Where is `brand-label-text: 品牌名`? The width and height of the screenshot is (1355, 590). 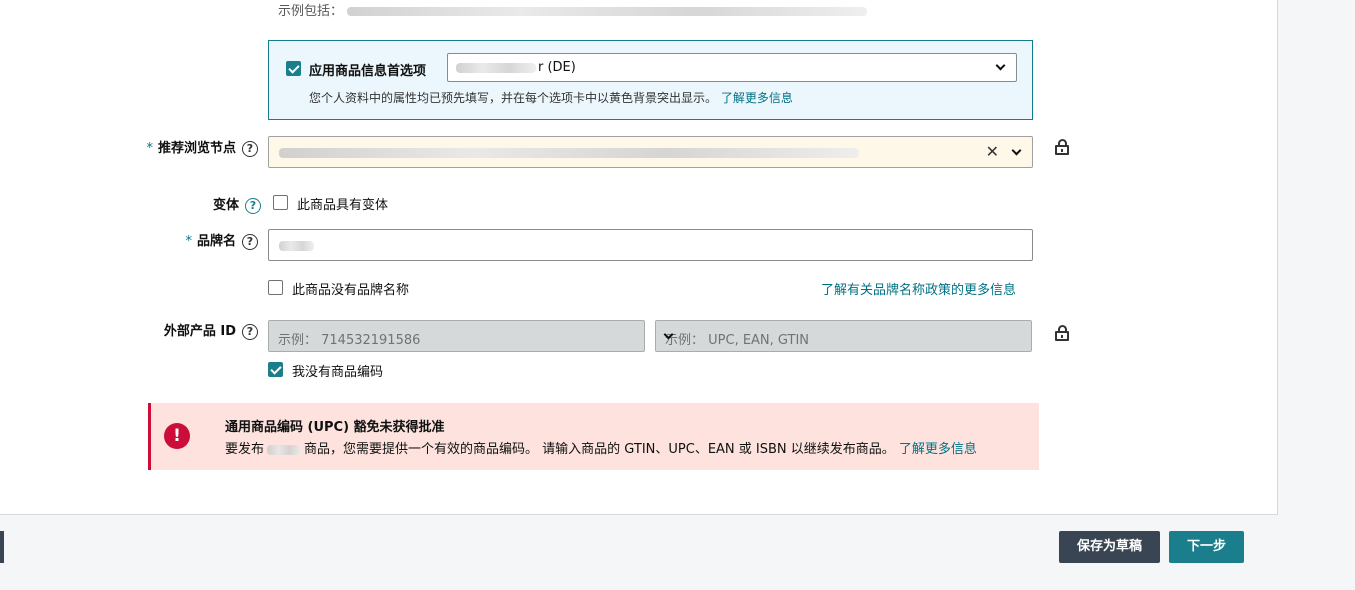
brand-label-text: 品牌名 is located at coordinates (216, 241).